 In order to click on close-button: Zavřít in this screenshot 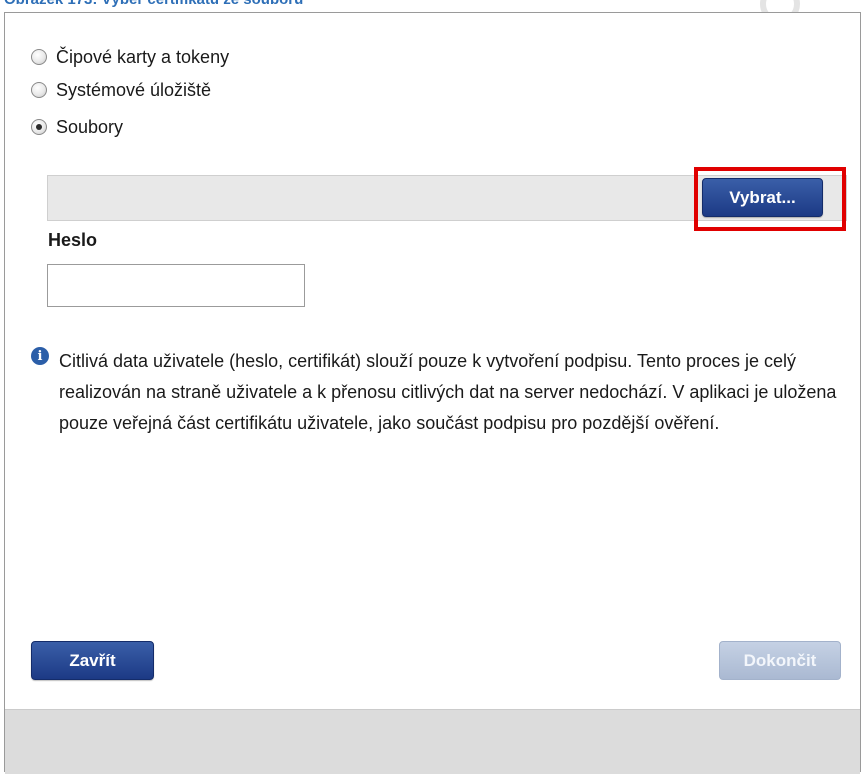, I will do `click(92, 660)`.